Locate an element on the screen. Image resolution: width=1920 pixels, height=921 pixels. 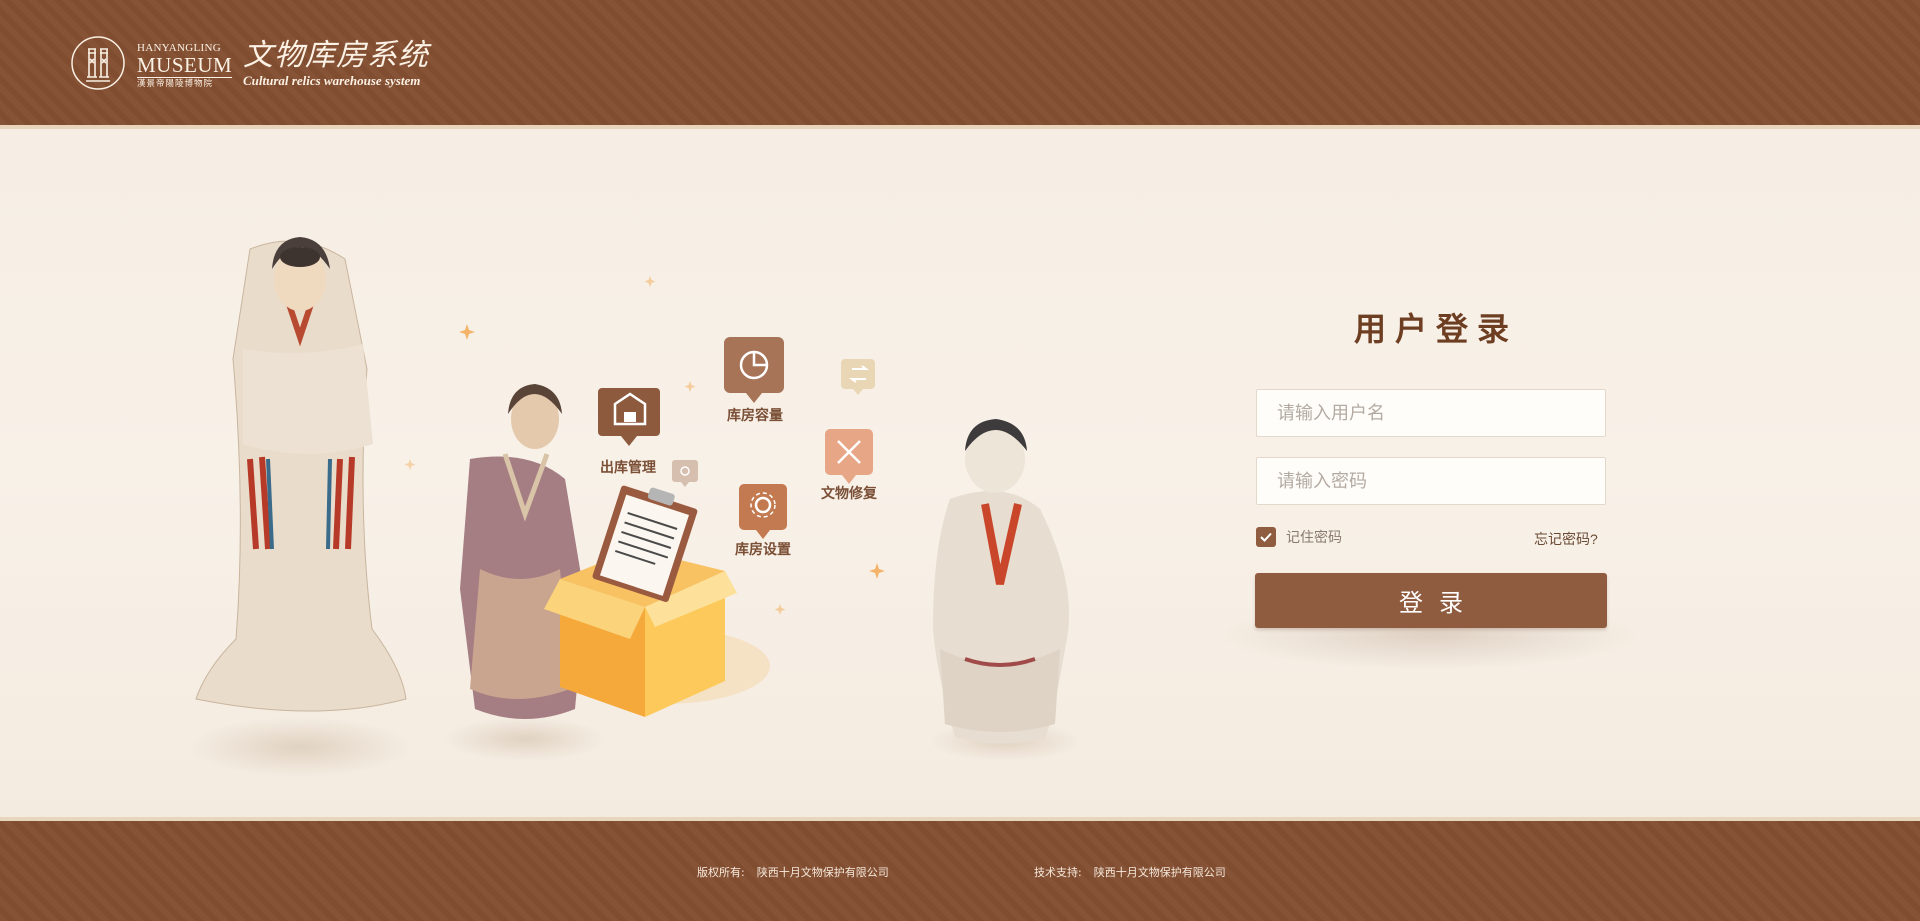
museum-name: HANYANGLING MUSEUM 漢景帝陽陵博物院 is located at coordinates (185, 66).